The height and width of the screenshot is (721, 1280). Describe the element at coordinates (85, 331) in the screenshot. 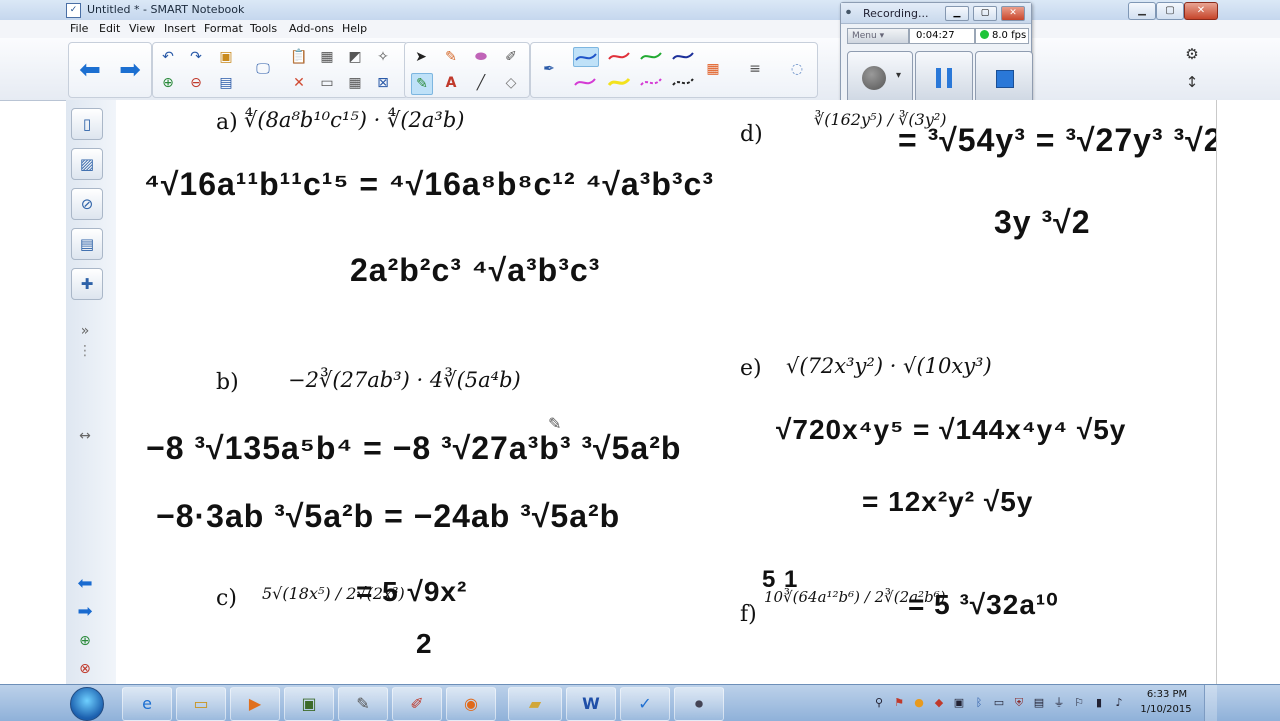

I see `collapse-panel-icon: »` at that location.